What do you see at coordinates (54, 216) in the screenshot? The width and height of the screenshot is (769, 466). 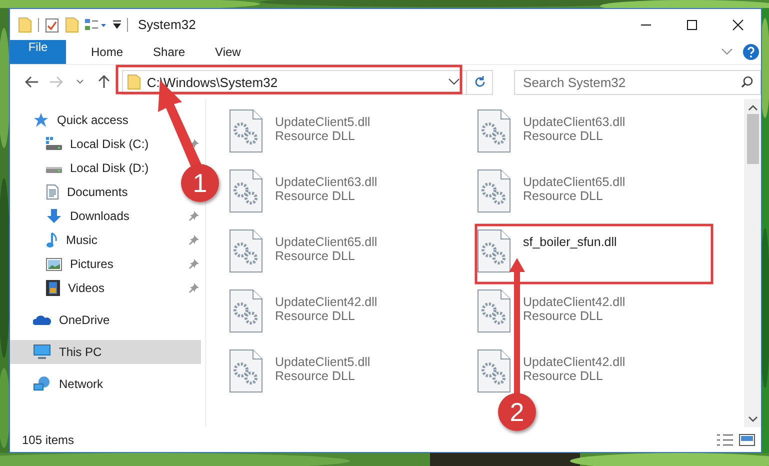 I see `download-icon` at bounding box center [54, 216].